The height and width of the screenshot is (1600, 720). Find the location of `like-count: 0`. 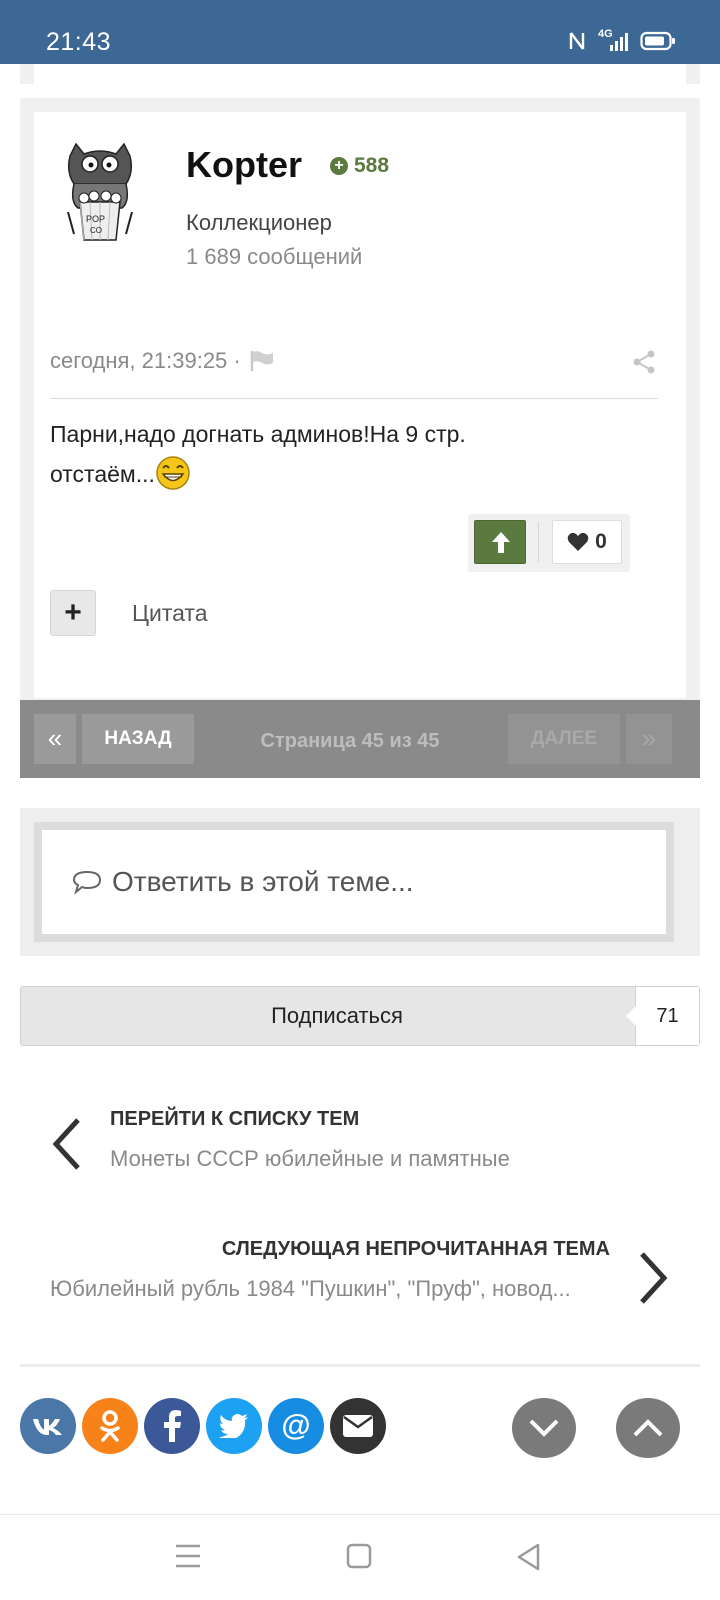

like-count: 0 is located at coordinates (601, 541).